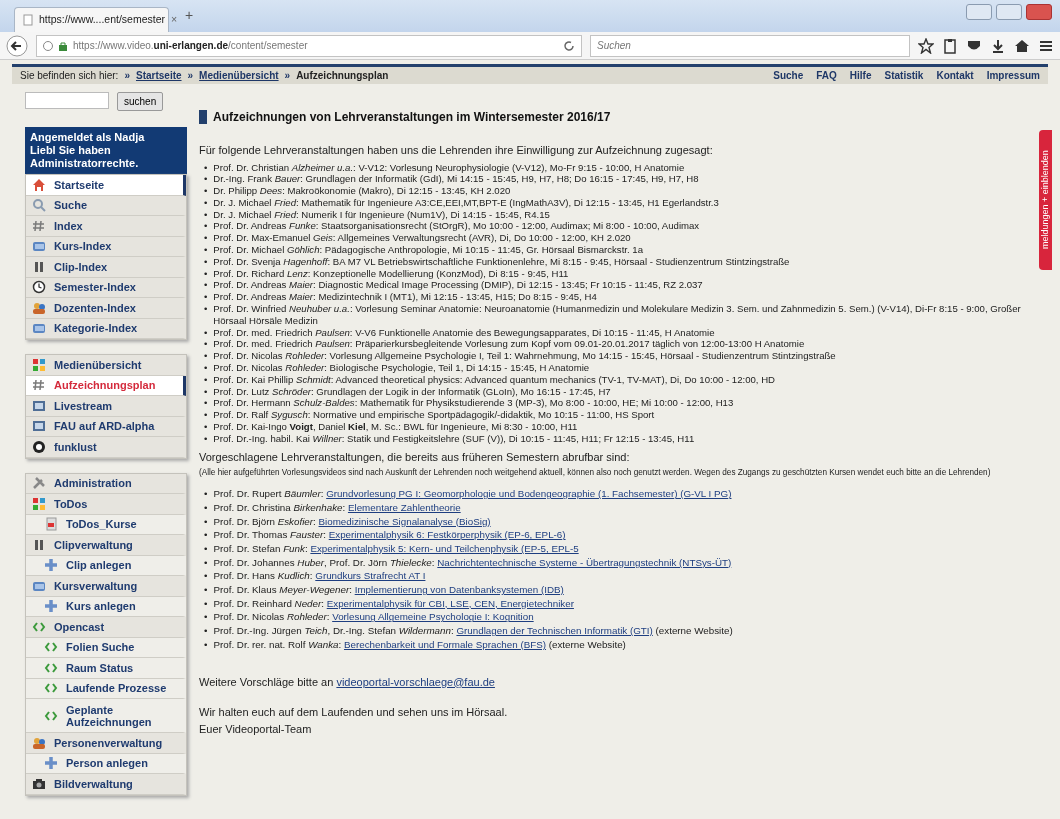  Describe the element at coordinates (554, 631) in the screenshot. I see `course-link: Grundlagen der Technischen Informatik (GTI)` at that location.